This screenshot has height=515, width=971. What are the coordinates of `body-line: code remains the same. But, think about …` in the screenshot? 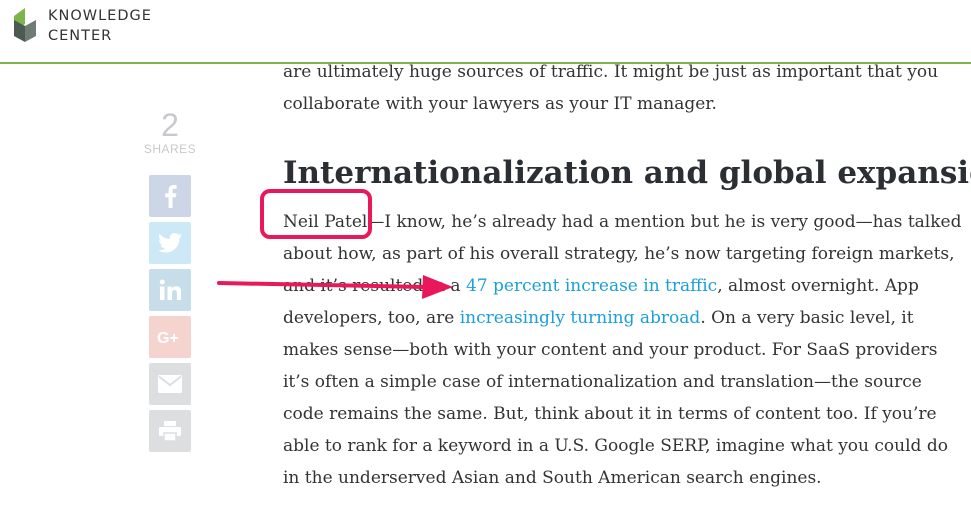 It's located at (610, 414).